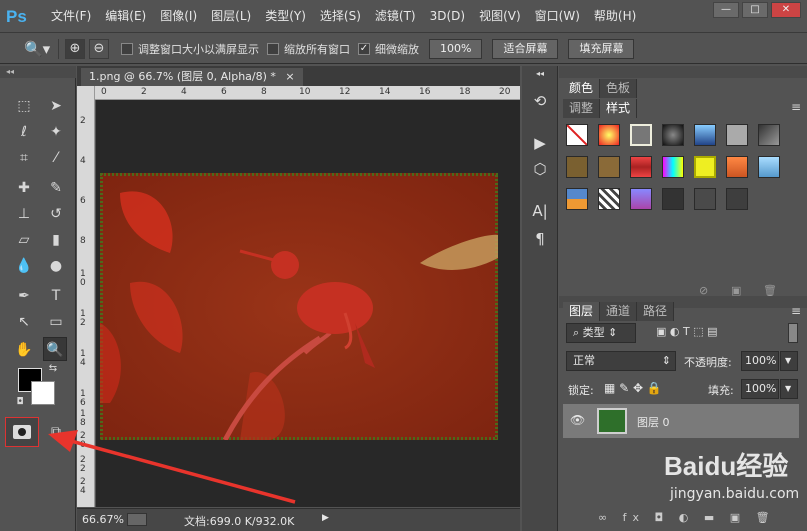 The width and height of the screenshot is (807, 531). Describe the element at coordinates (557, 16) in the screenshot. I see `menu-window: 窗口(W)` at that location.